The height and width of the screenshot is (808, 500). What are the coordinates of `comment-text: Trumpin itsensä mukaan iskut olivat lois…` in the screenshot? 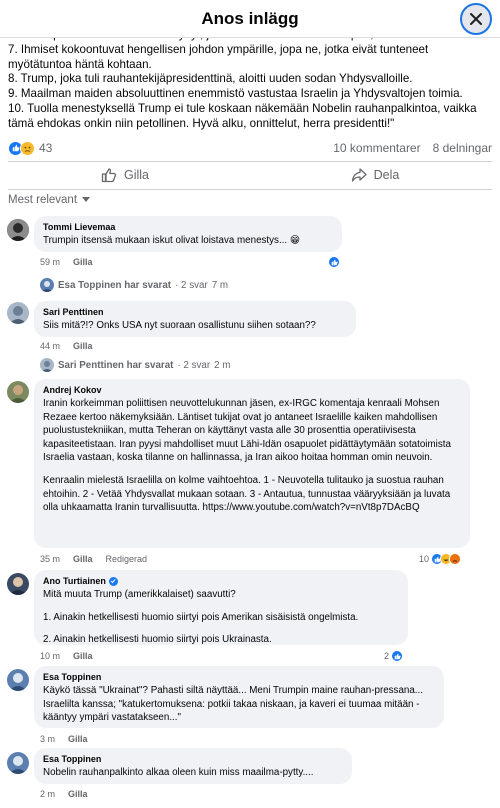 It's located at (172, 240).